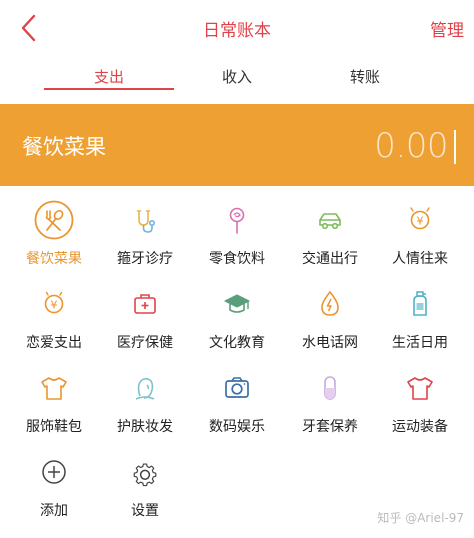  What do you see at coordinates (330, 343) in the screenshot?
I see `category-label: 水电话网` at bounding box center [330, 343].